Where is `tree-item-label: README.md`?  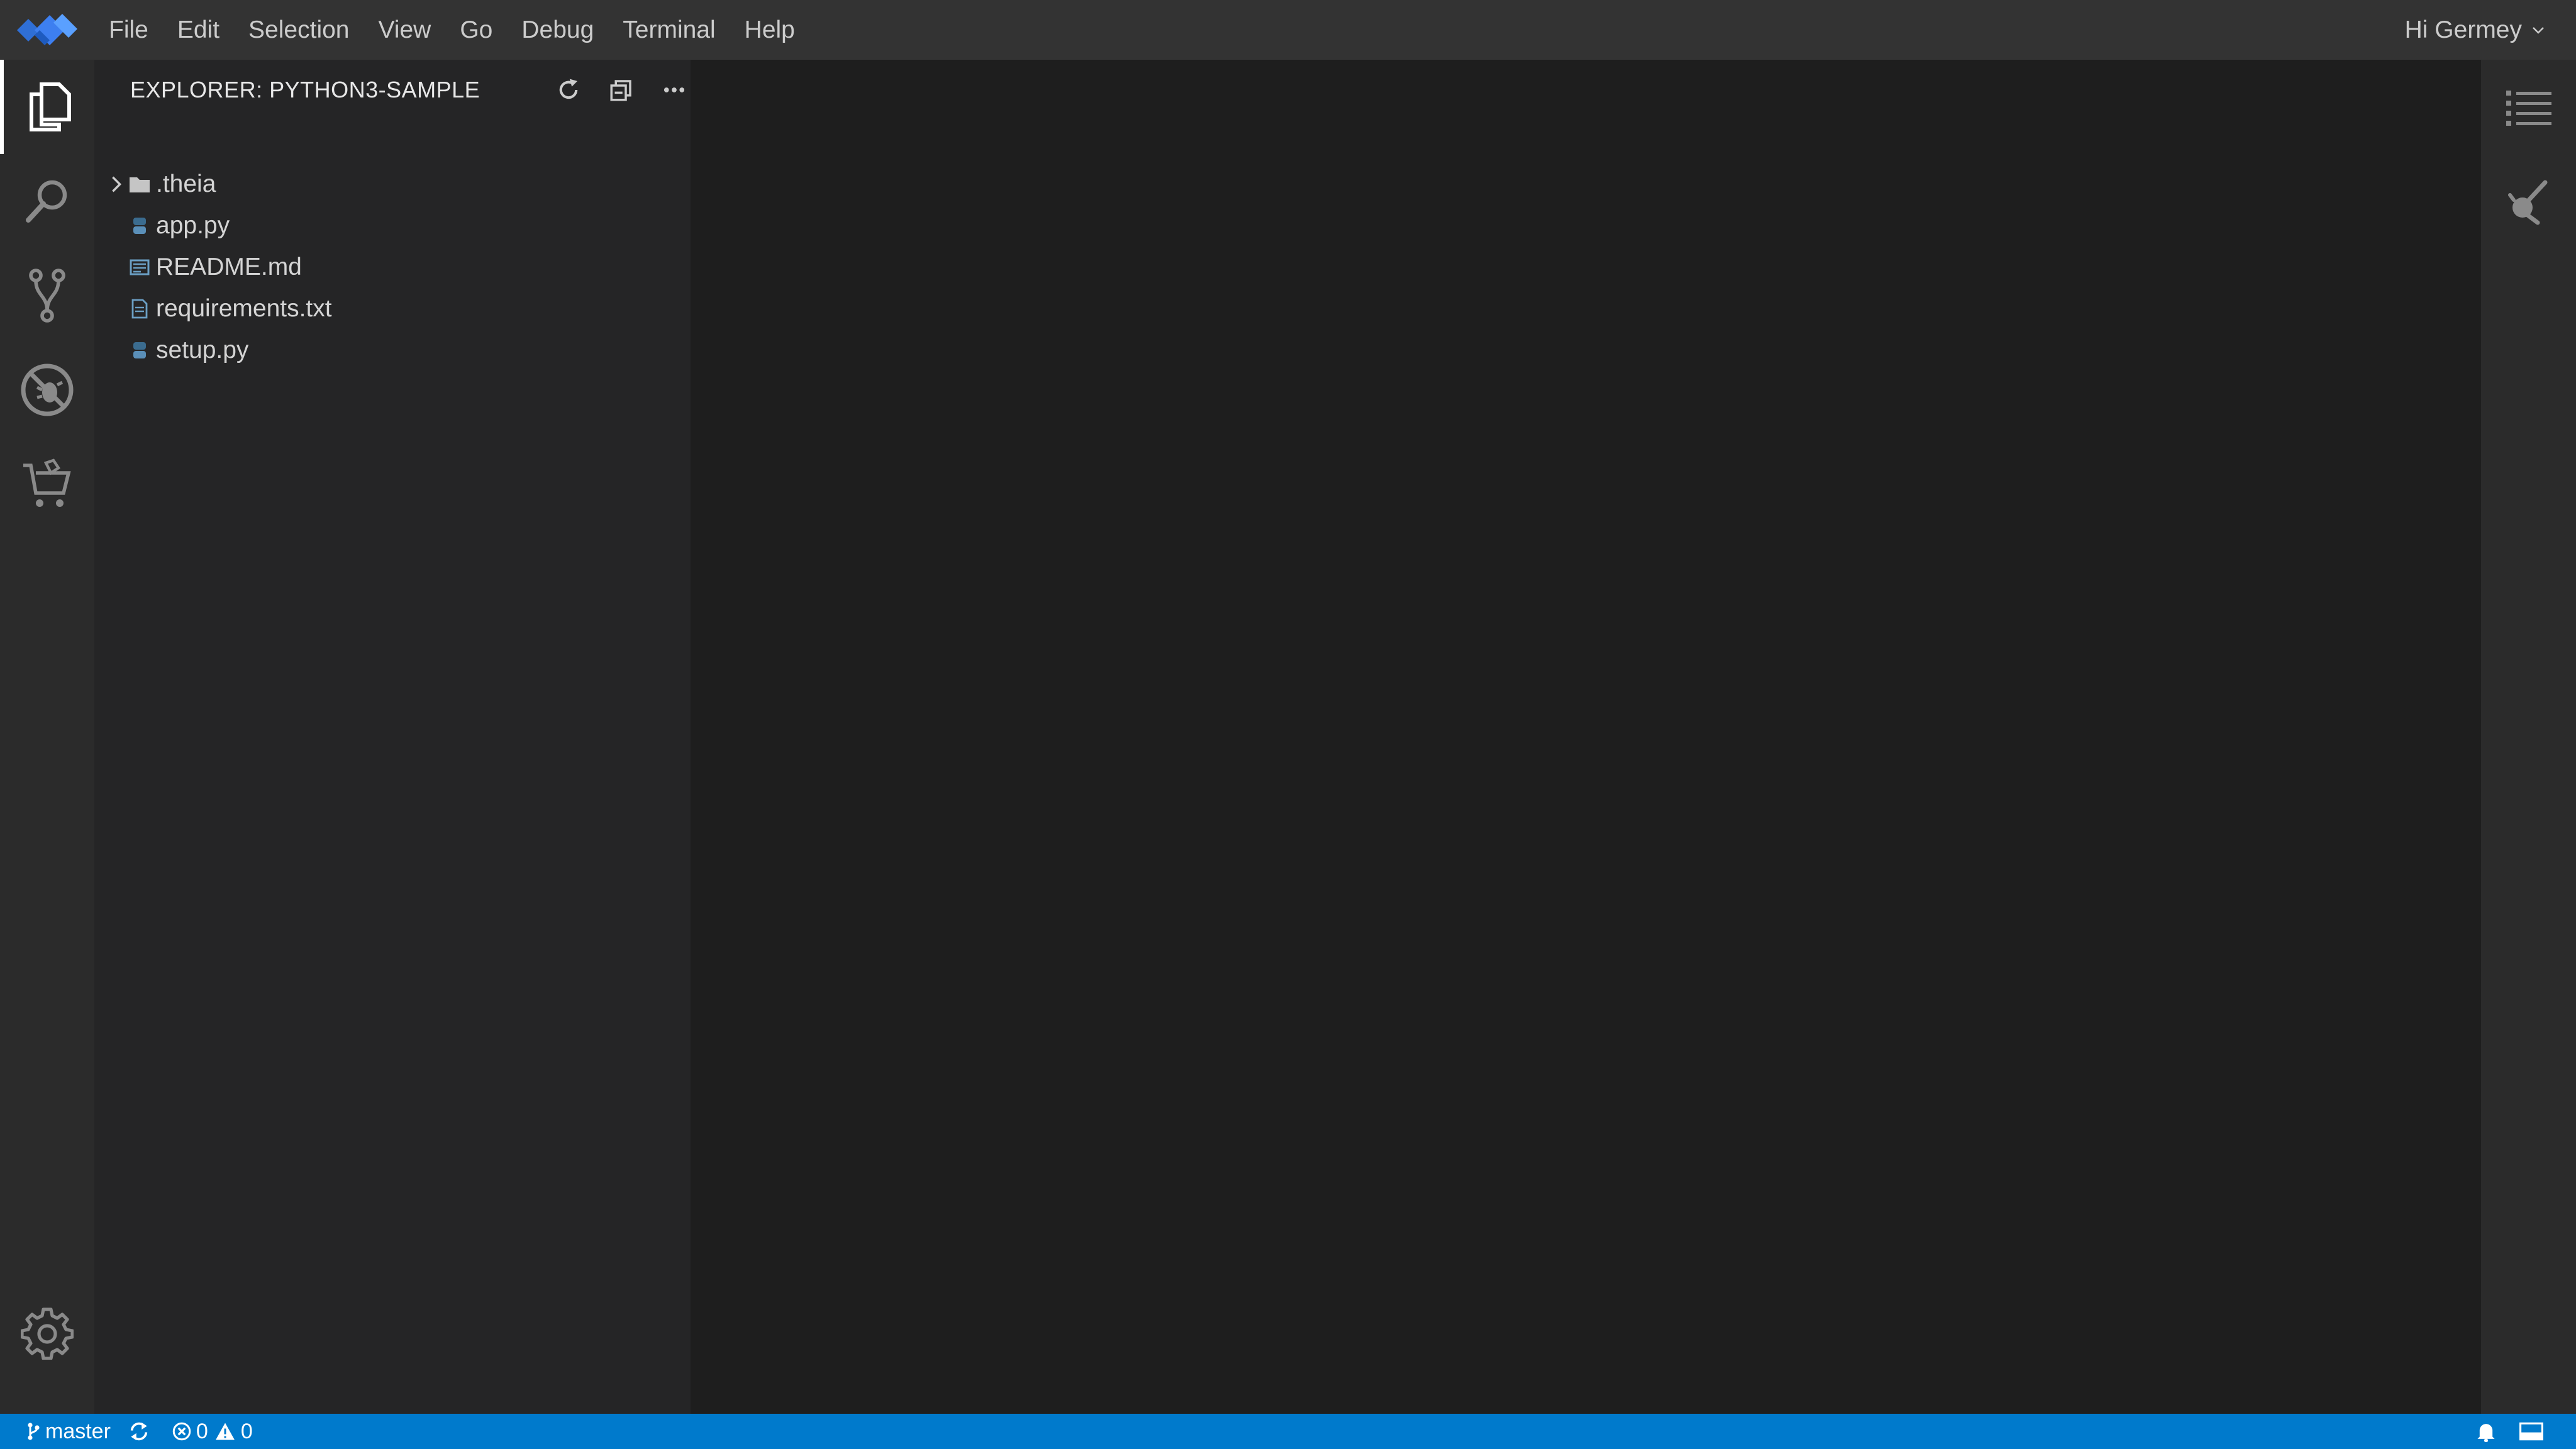 tree-item-label: README.md is located at coordinates (229, 266).